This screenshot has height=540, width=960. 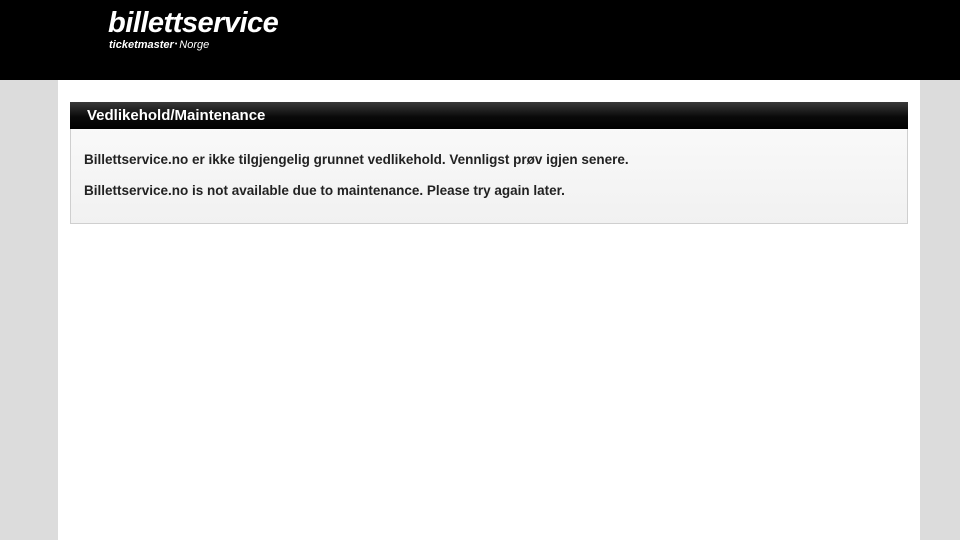 What do you see at coordinates (193, 23) in the screenshot?
I see `logo-wordmark: billettservice` at bounding box center [193, 23].